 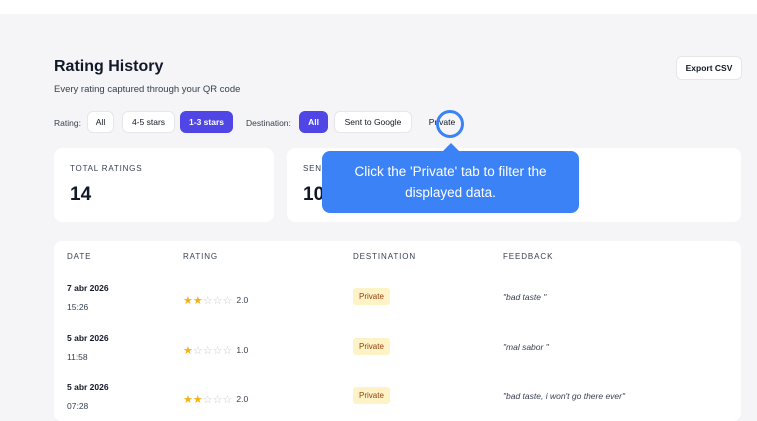 What do you see at coordinates (525, 297) in the screenshot?
I see `row-feedback: "bad taste "` at bounding box center [525, 297].